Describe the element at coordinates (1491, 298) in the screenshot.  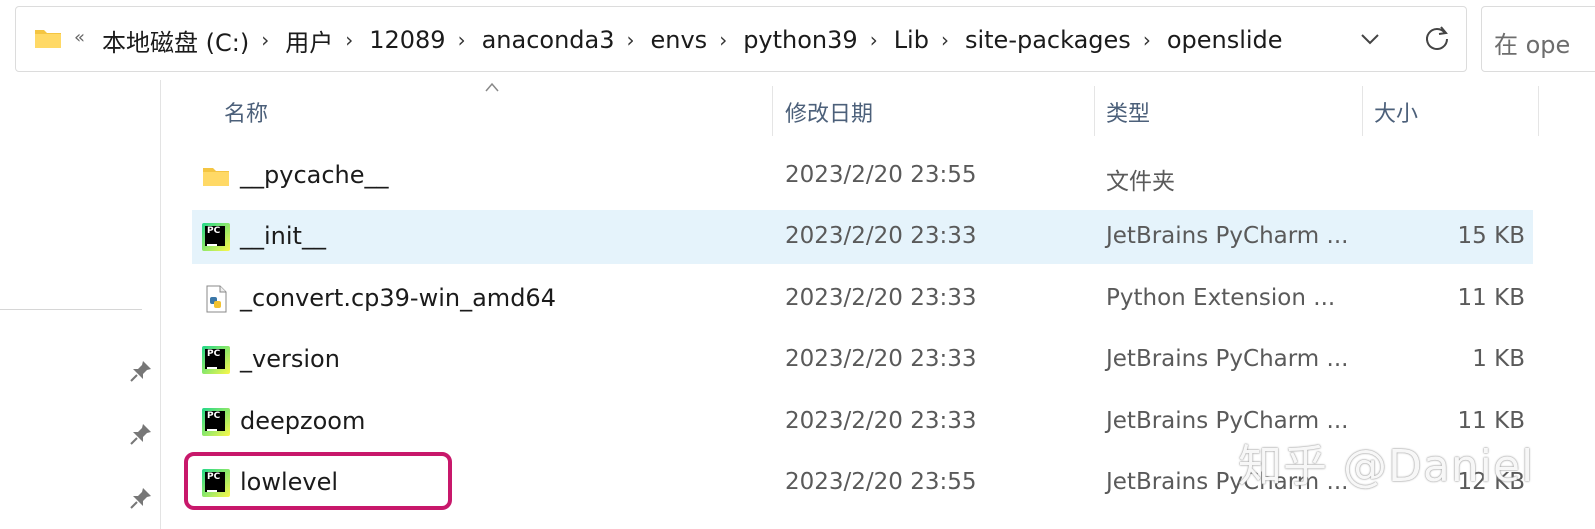
I see `file-size: 11 KB` at that location.